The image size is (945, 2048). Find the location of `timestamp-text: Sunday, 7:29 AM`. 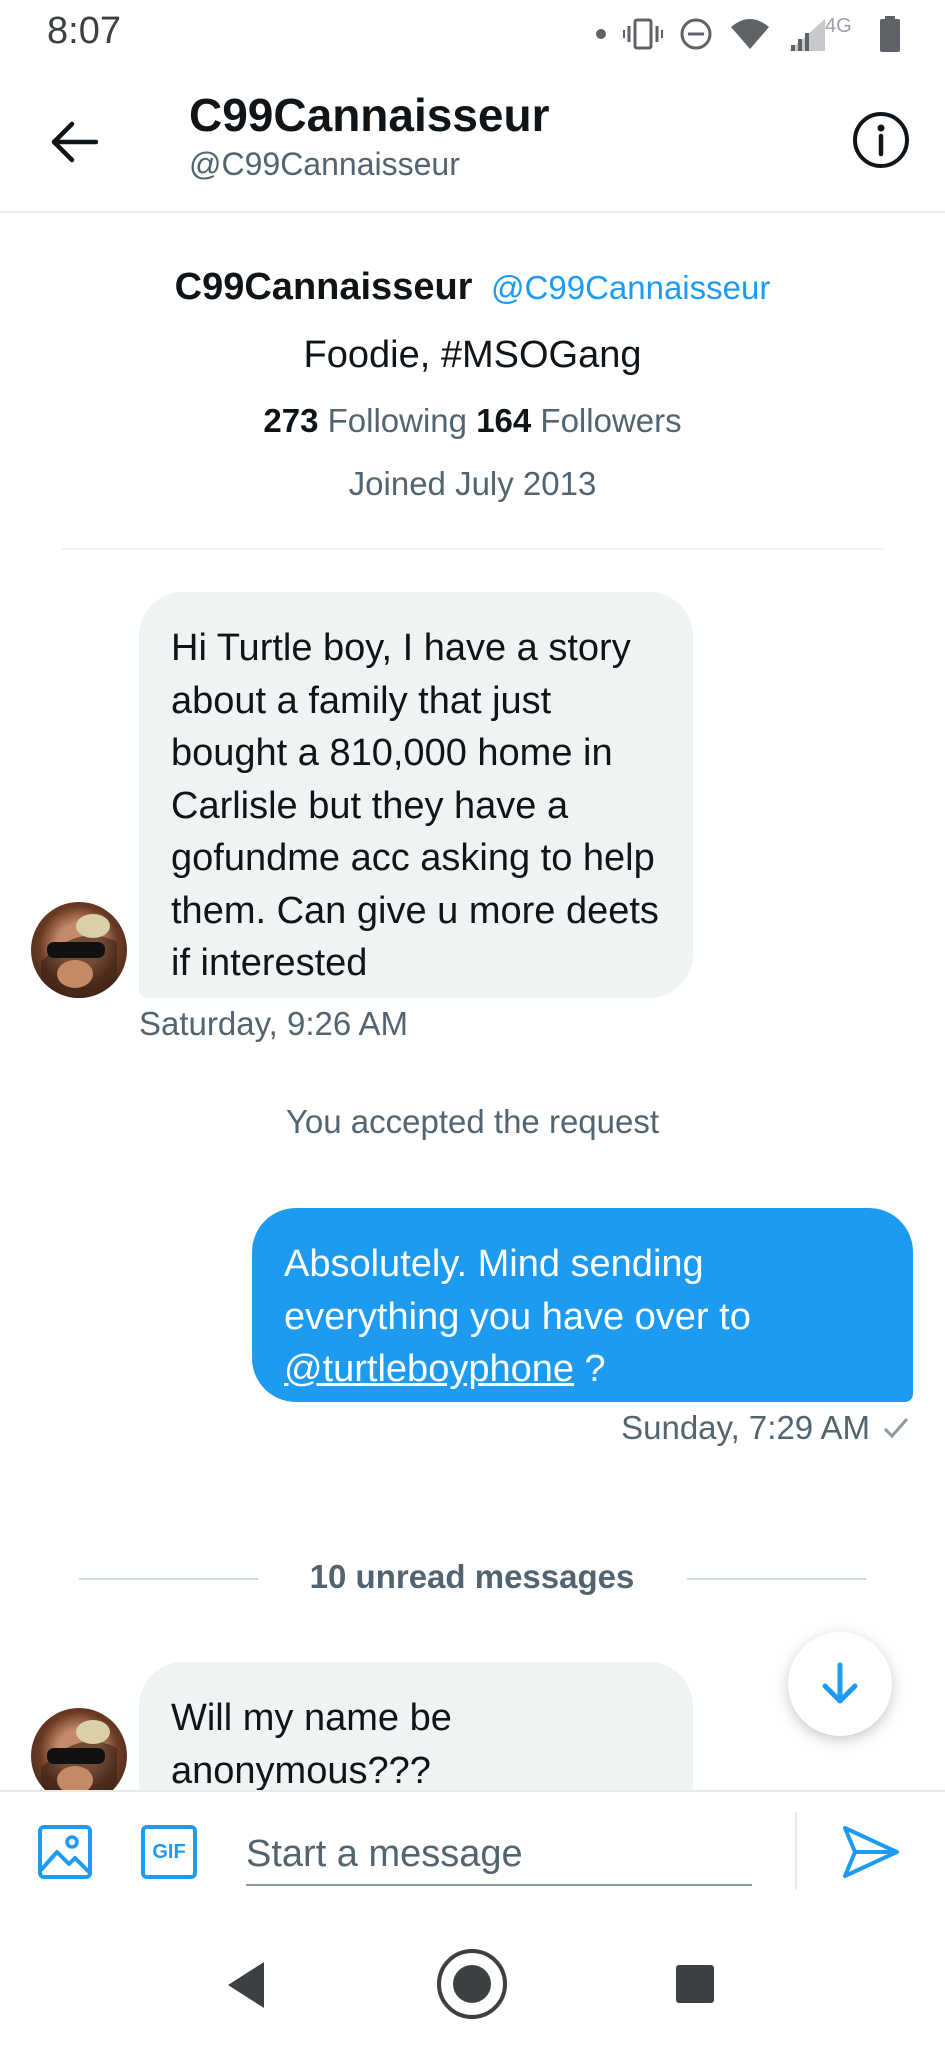

timestamp-text: Sunday, 7:29 AM is located at coordinates (745, 1427).